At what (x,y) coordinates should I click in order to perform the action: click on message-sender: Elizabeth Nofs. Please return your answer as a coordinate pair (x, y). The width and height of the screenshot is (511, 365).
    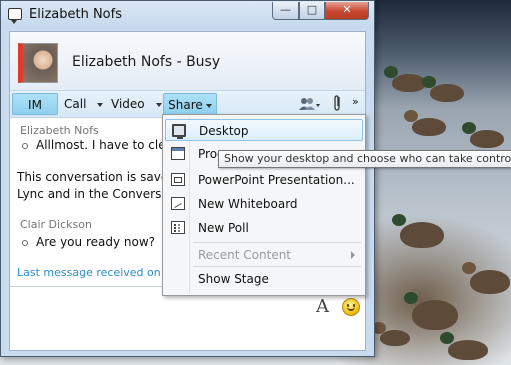
    Looking at the image, I should click on (59, 130).